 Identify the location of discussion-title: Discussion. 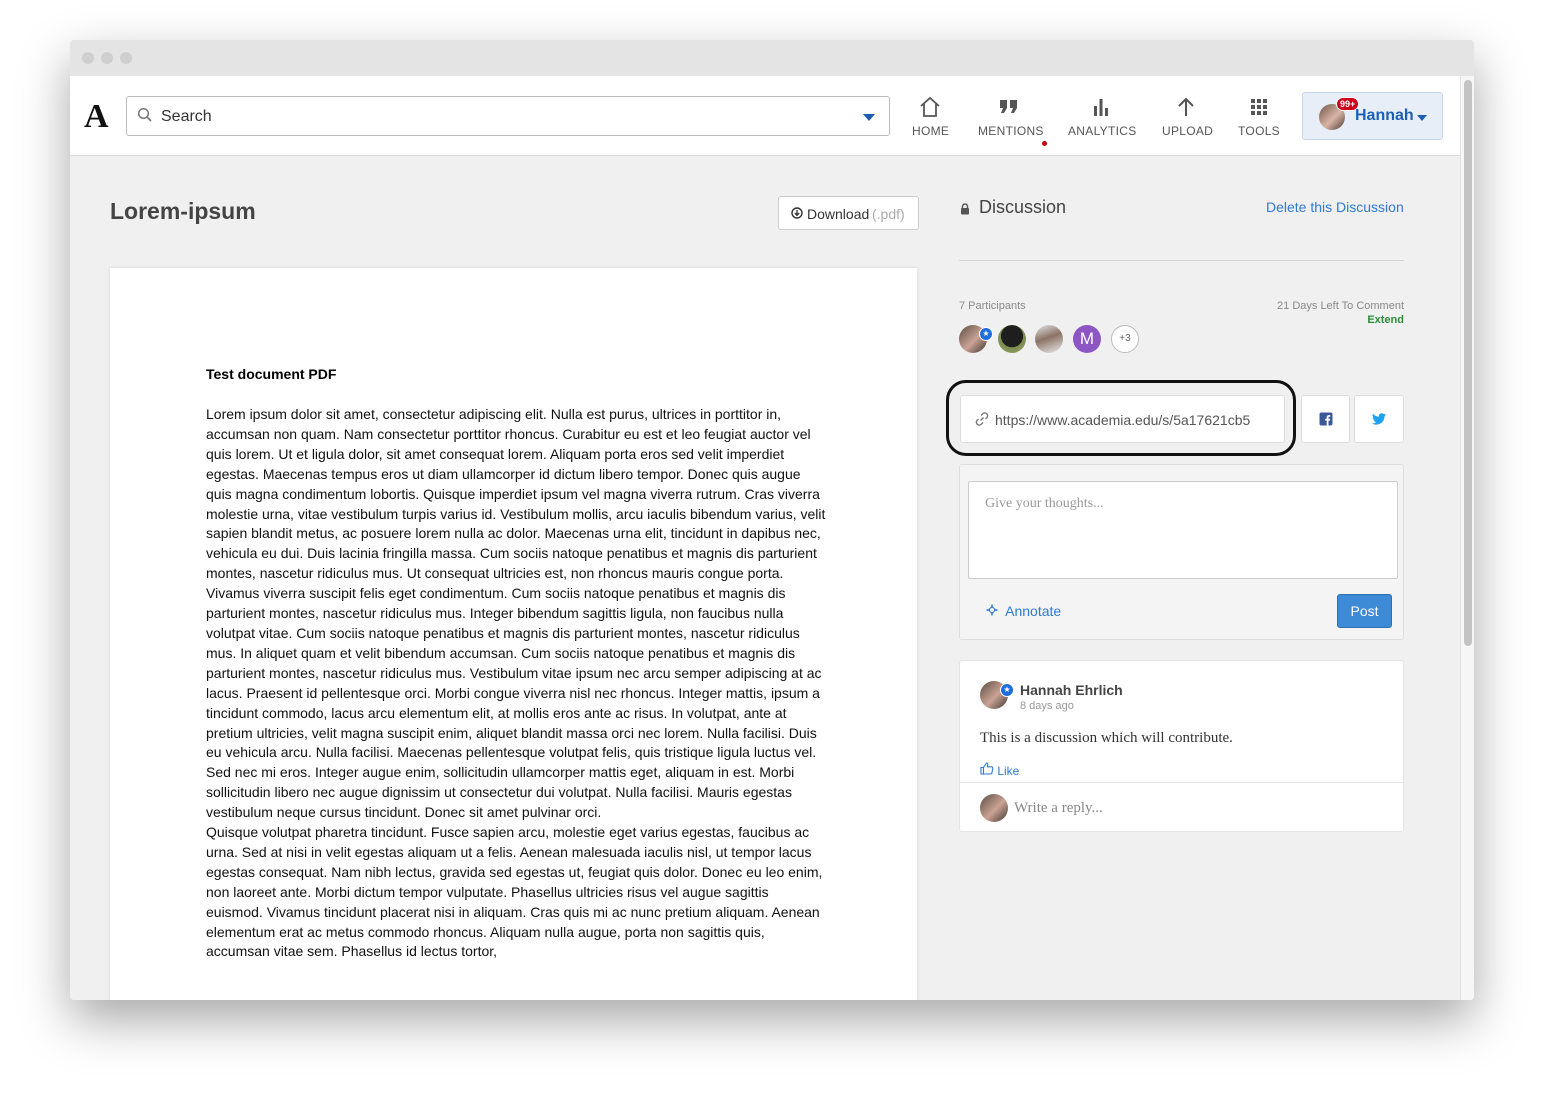
(1023, 207).